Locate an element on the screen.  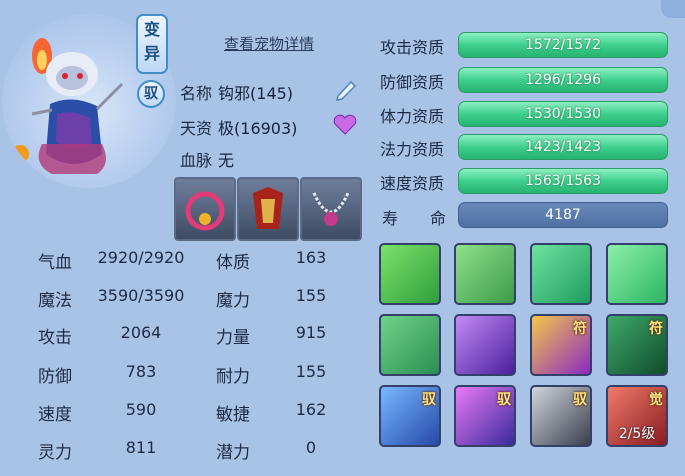
aptitude-label: 速度资质 is located at coordinates (412, 183).